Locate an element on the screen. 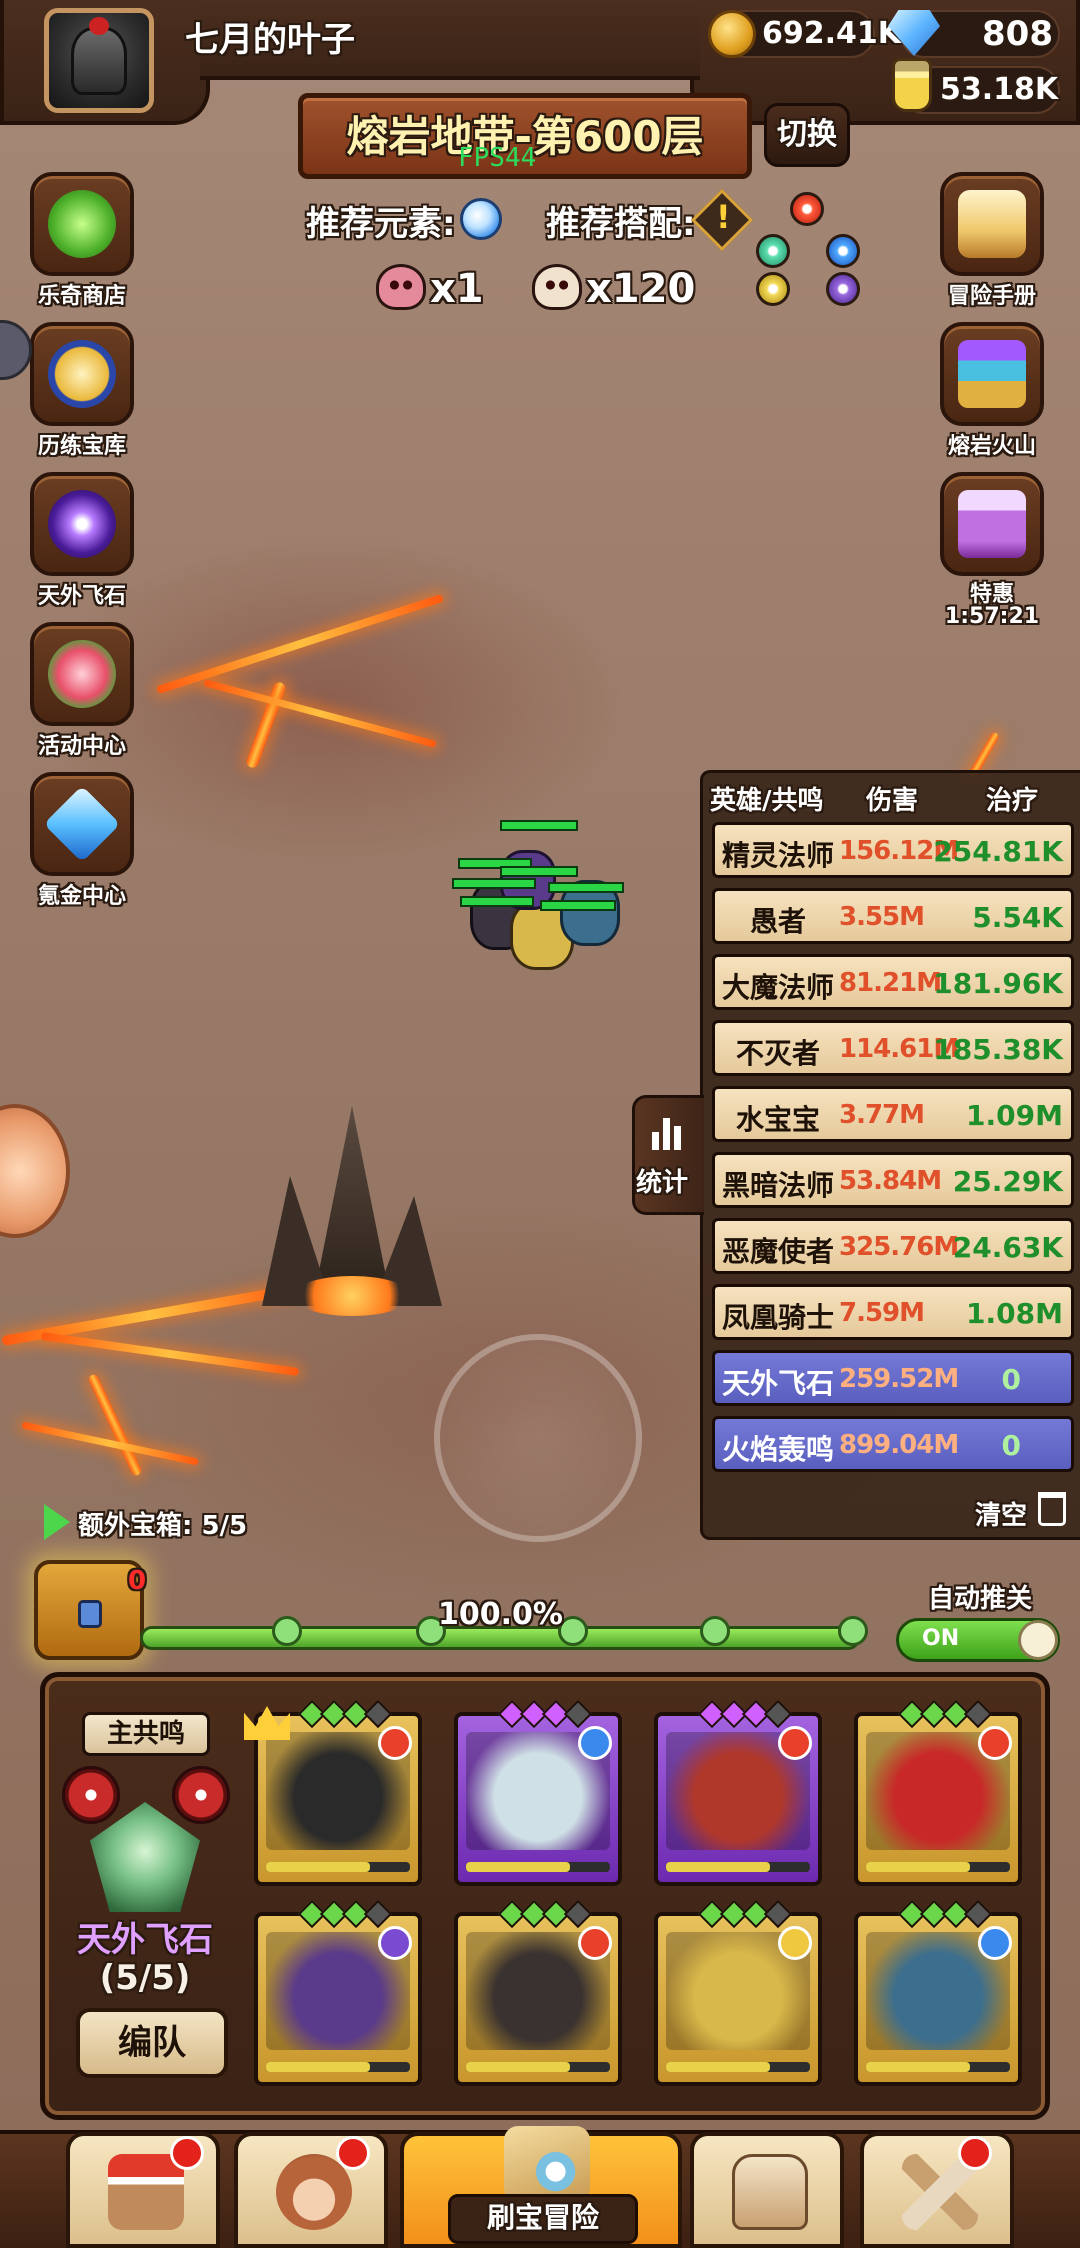 This screenshot has width=1080, height=2248. lucky-shop-label: 乐奇商店 is located at coordinates (81, 296).